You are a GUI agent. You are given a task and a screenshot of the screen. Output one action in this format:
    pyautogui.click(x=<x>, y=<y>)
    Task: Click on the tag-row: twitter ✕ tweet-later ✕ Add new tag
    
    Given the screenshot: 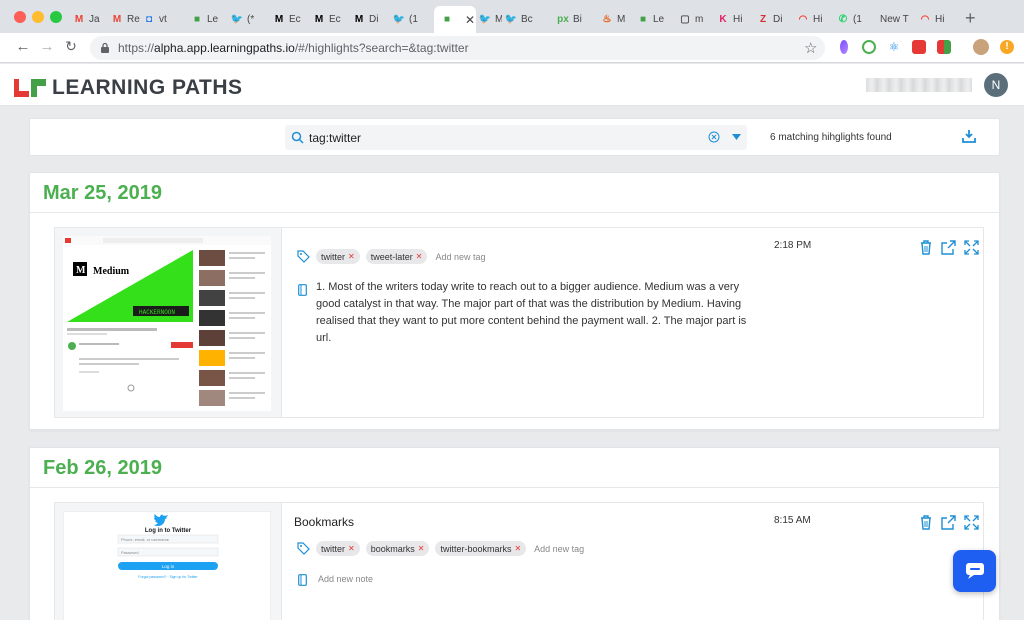 What is the action you would take?
    pyautogui.click(x=391, y=256)
    